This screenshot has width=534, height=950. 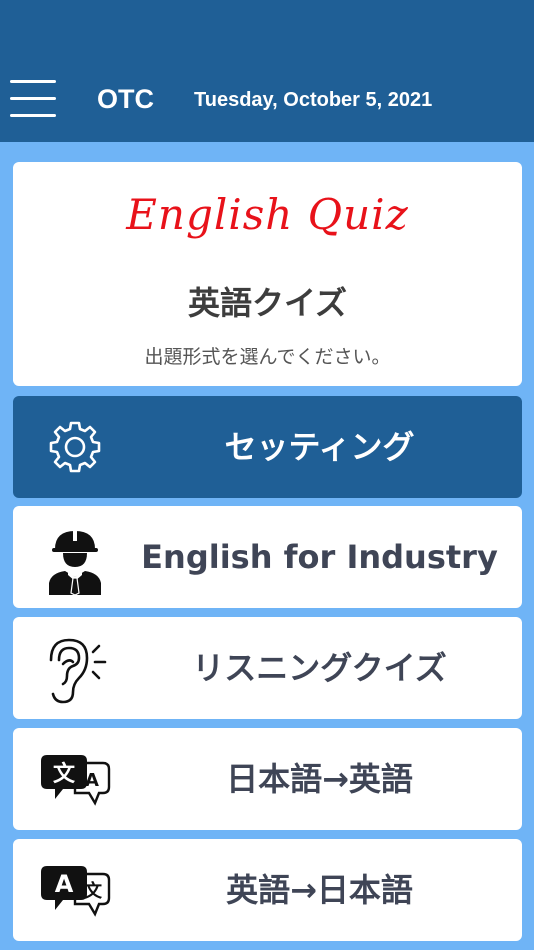 What do you see at coordinates (319, 447) in the screenshot?
I see `settings-label: セッティング` at bounding box center [319, 447].